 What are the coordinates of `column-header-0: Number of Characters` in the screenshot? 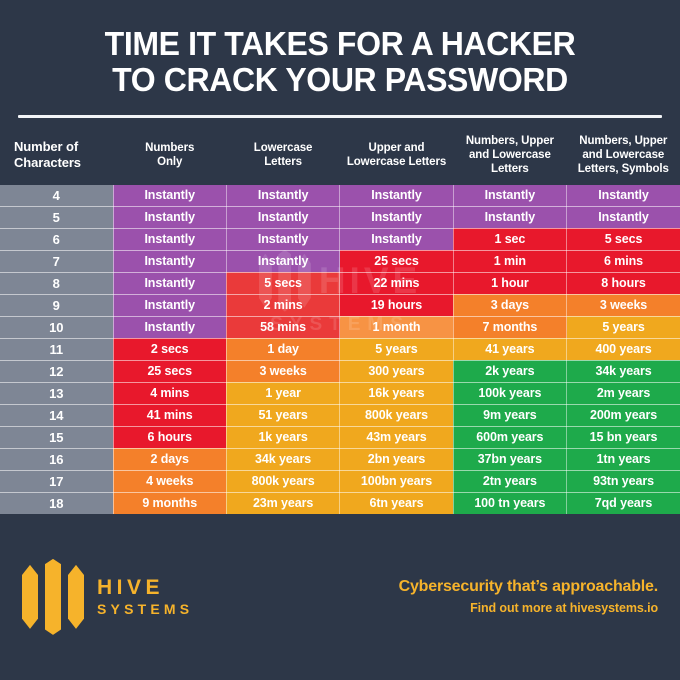 It's located at (56, 156).